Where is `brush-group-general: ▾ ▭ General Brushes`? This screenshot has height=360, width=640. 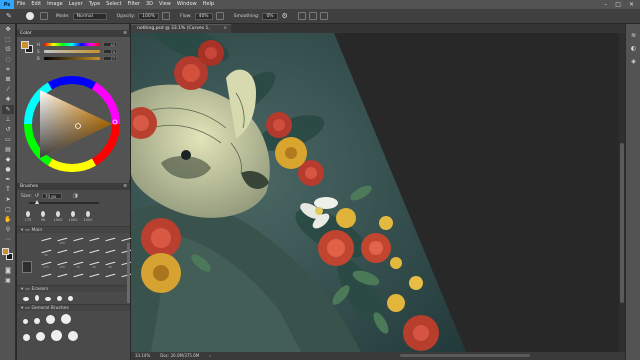
brush-group-general: ▾ ▭ General Brushes is located at coordinates (73, 307).